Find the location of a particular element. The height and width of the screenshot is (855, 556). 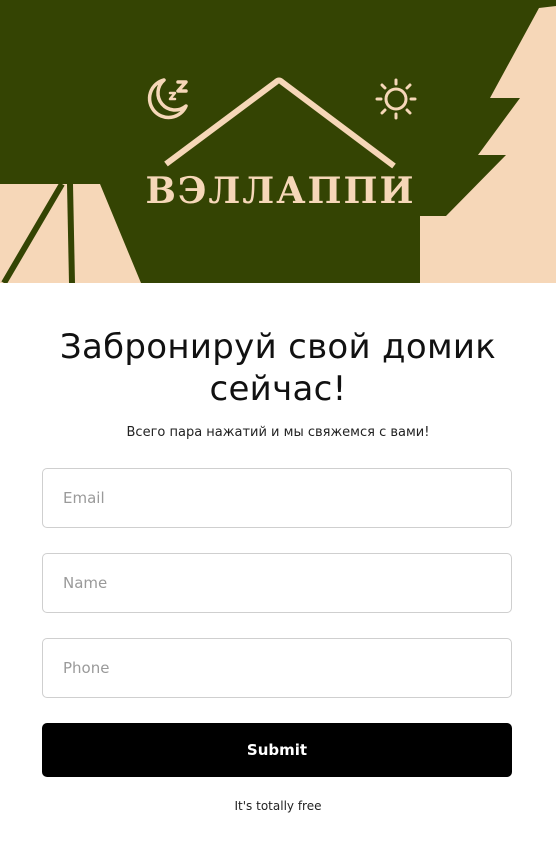

pine-tree-icon is located at coordinates (488, 144).